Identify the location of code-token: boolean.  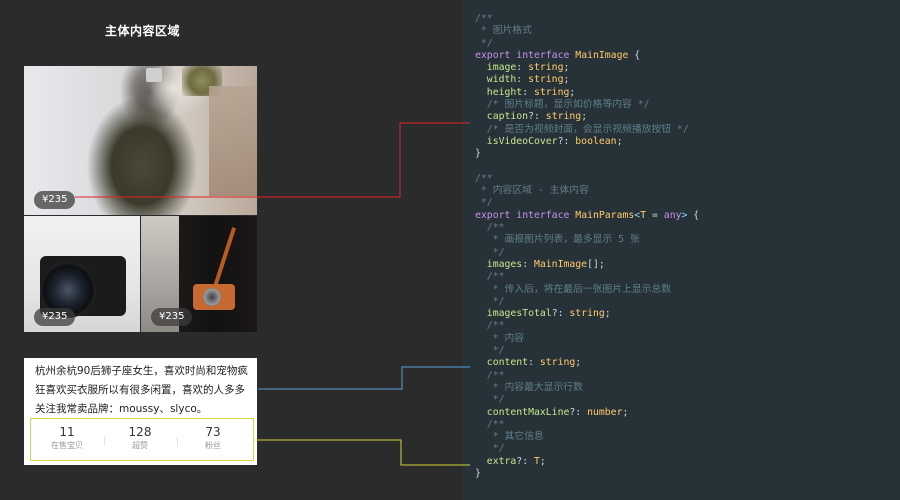
(596, 141).